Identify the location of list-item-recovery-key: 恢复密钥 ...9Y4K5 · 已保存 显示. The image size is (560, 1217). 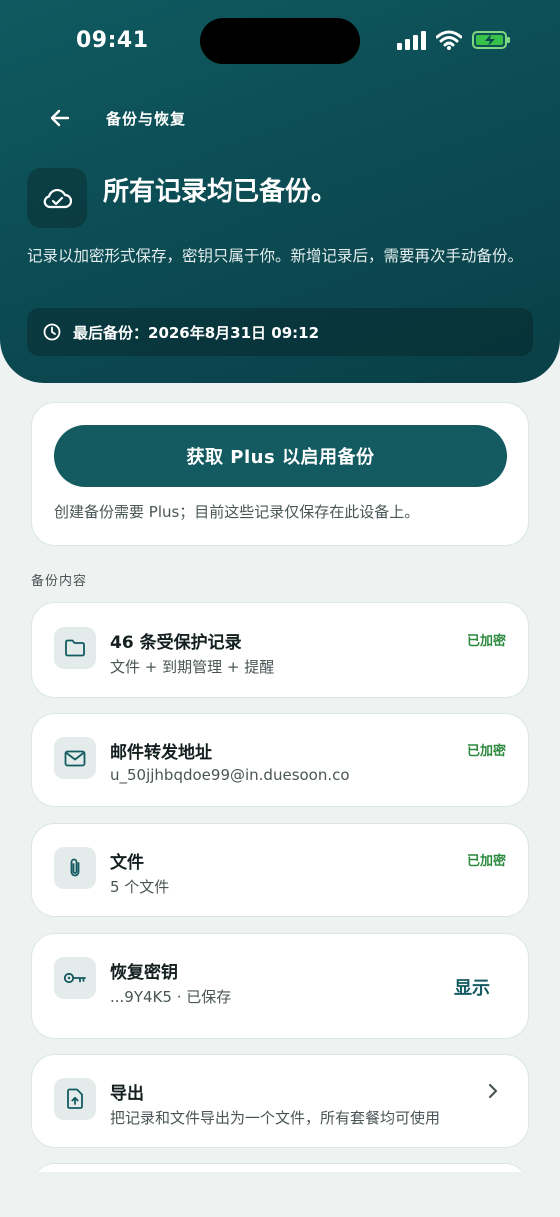
(280, 986).